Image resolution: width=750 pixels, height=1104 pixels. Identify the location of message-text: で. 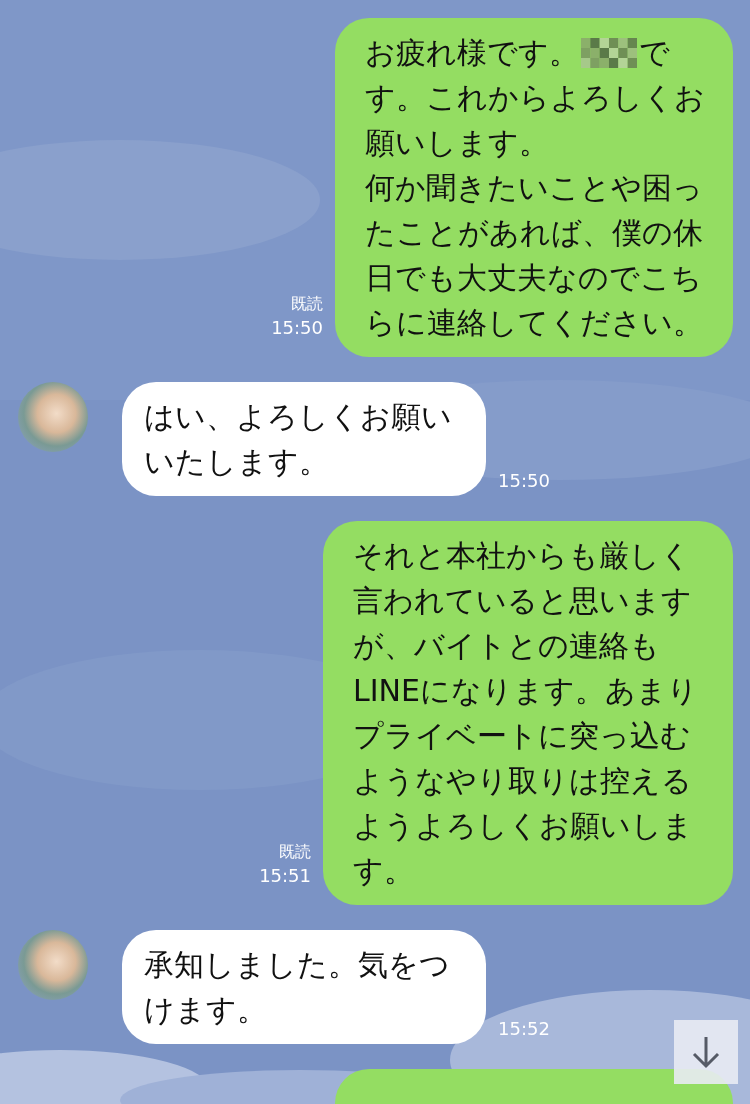
(654, 53).